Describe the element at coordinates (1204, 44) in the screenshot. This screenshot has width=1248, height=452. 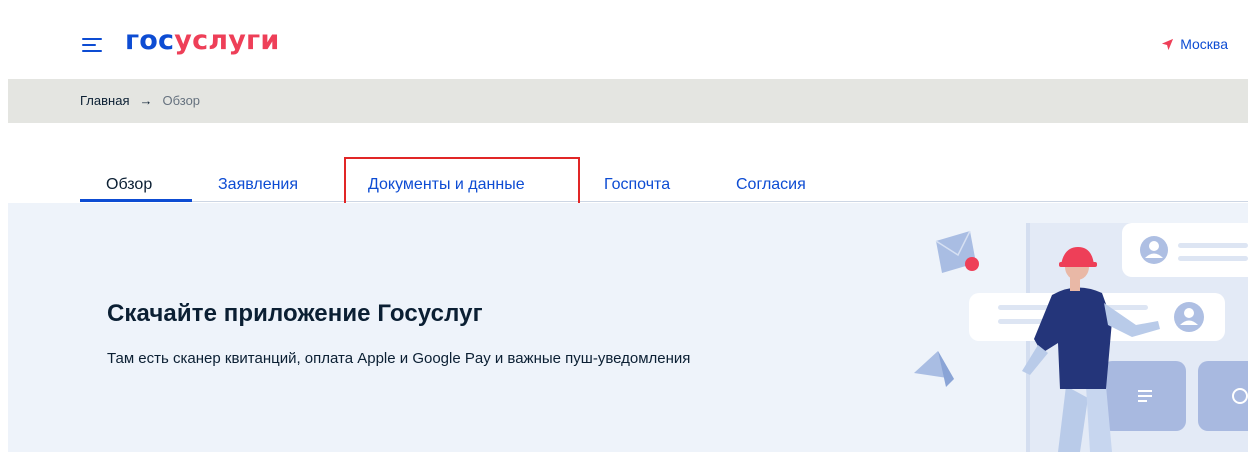
I see `location-label: Москва` at that location.